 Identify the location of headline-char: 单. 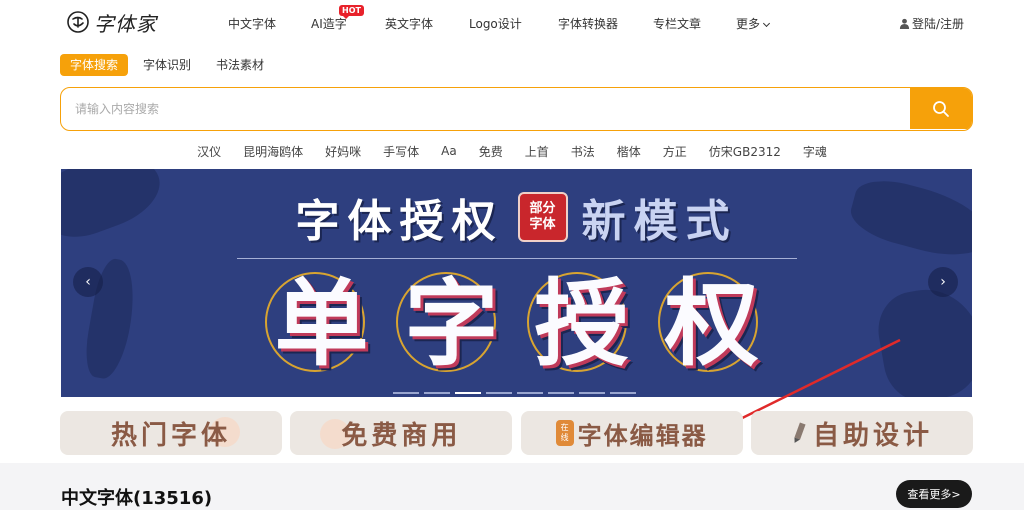
(321, 324).